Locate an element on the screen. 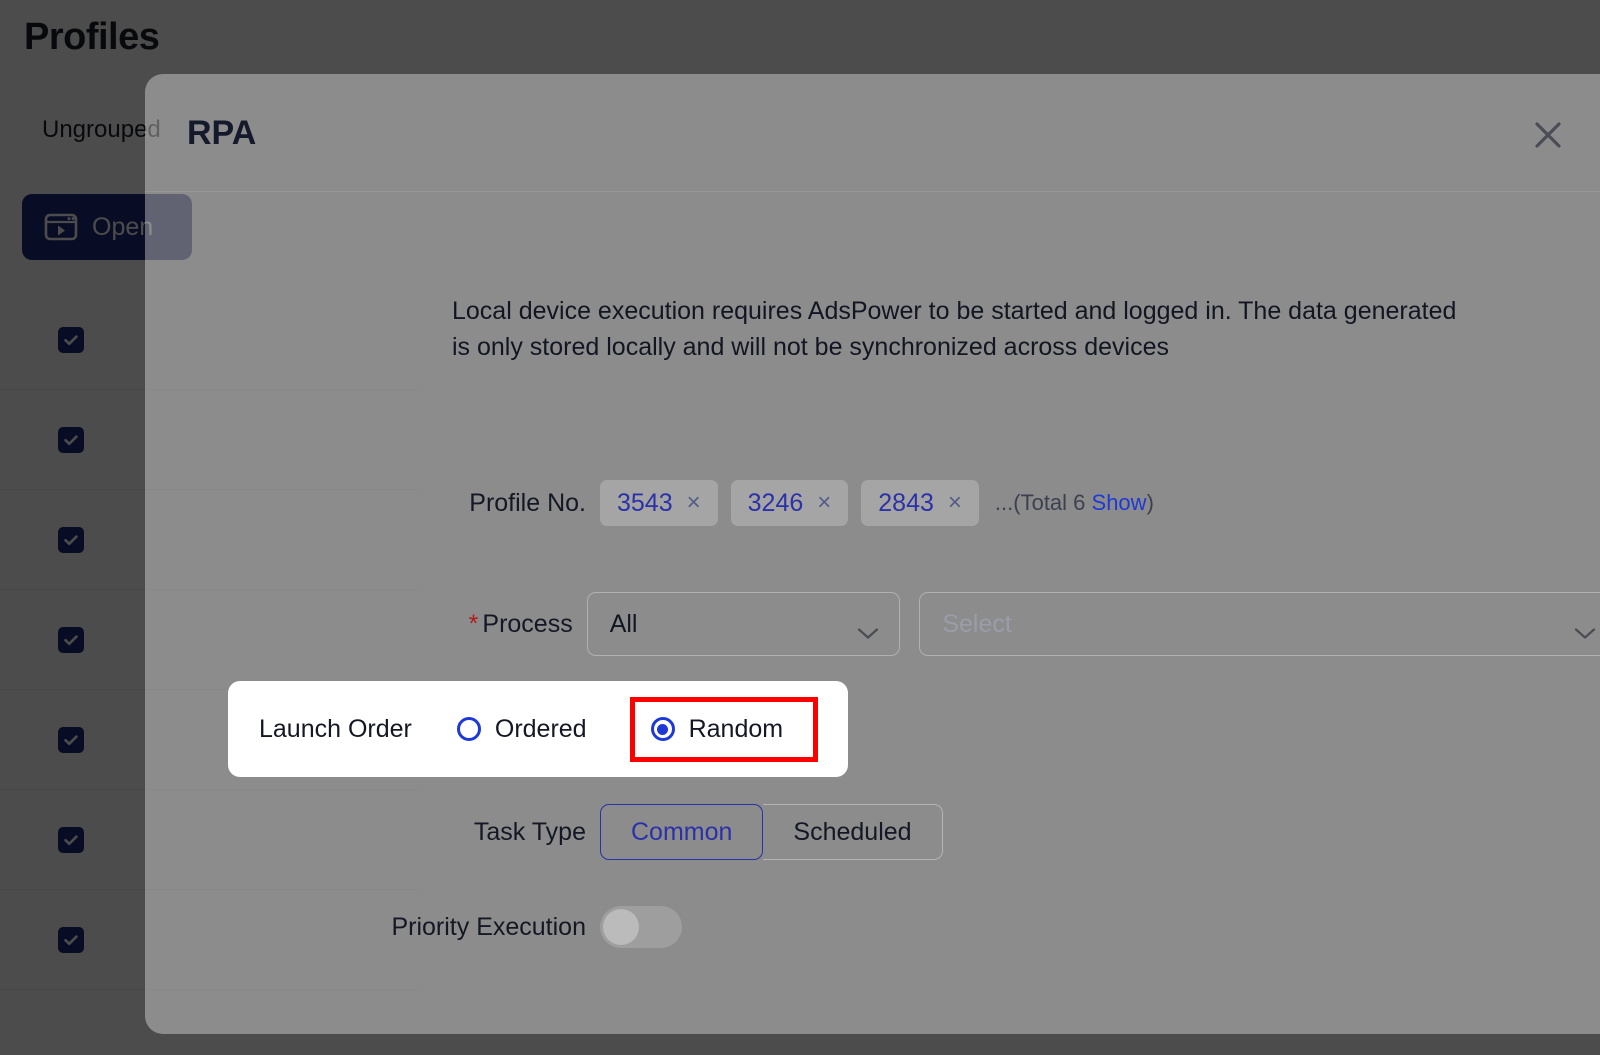 The height and width of the screenshot is (1055, 1600). radio-ordered-label: Ordered is located at coordinates (540, 728).